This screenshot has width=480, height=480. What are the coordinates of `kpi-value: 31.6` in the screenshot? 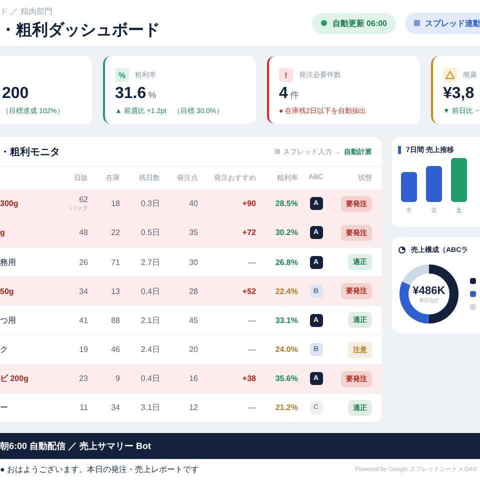 It's located at (130, 94).